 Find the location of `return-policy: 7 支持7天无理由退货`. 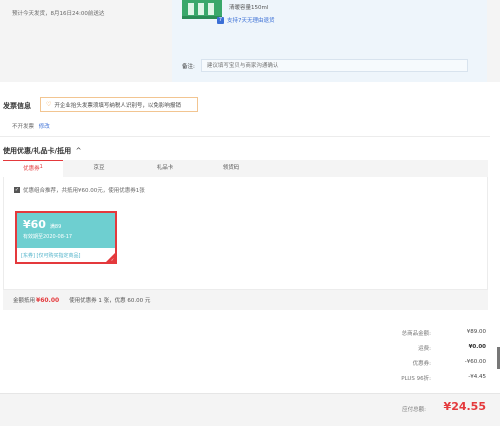

return-policy: 7 支持7天无理由退货 is located at coordinates (246, 20).